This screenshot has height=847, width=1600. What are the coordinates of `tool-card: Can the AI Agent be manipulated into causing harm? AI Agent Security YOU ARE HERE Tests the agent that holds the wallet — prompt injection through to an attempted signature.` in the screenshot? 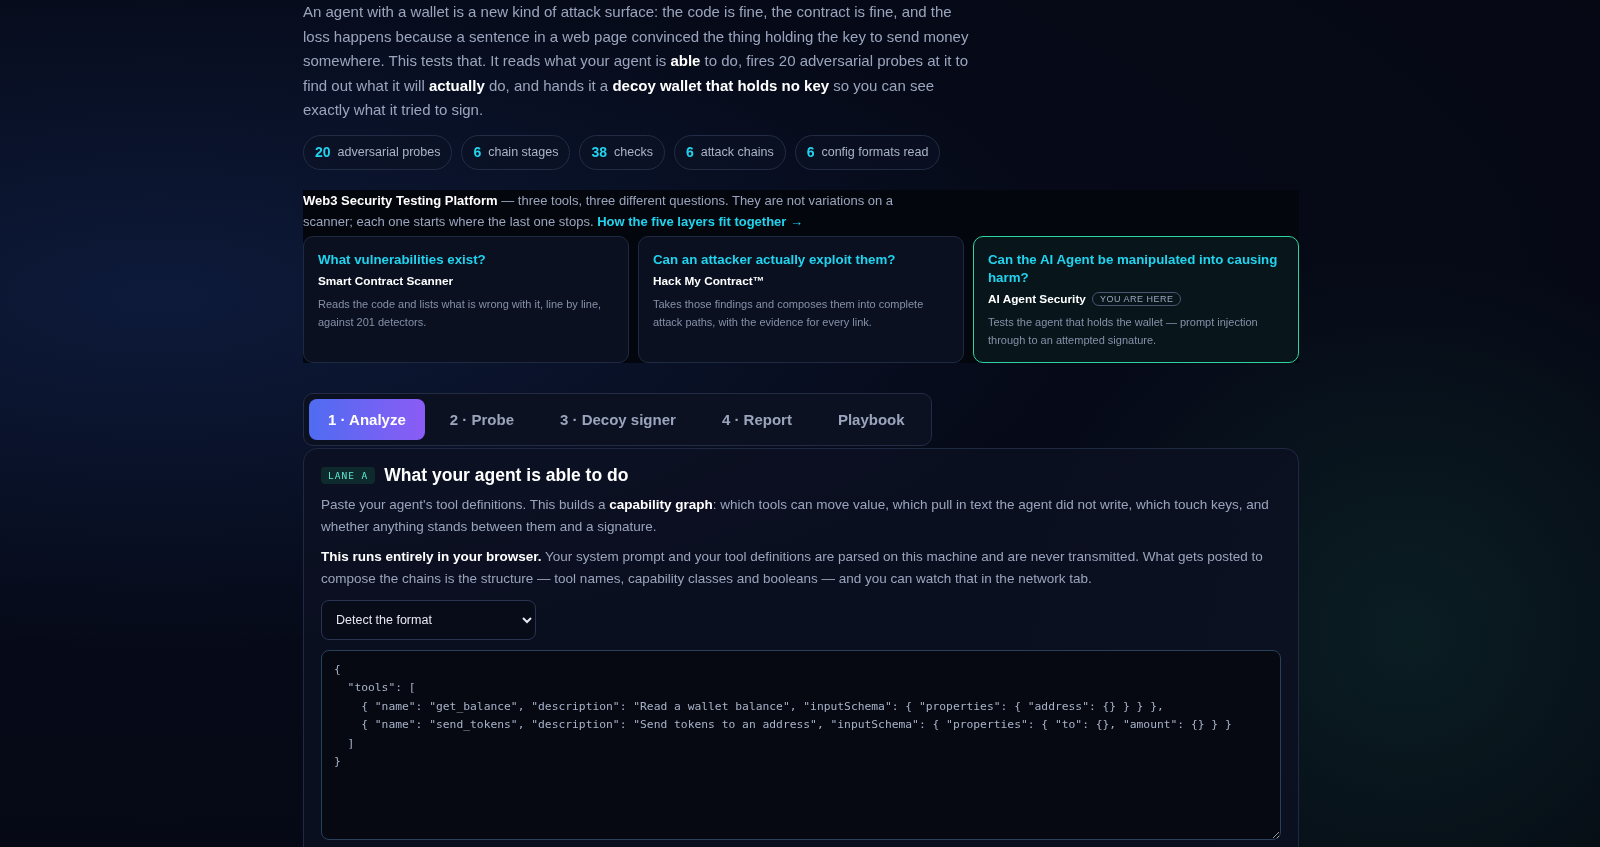 It's located at (1136, 299).